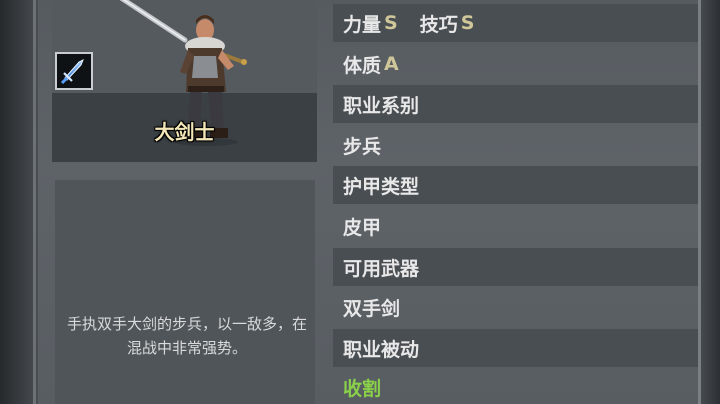 Image resolution: width=720 pixels, height=404 pixels. What do you see at coordinates (515, 348) in the screenshot?
I see `passive-label-row: 职业被动` at bounding box center [515, 348].